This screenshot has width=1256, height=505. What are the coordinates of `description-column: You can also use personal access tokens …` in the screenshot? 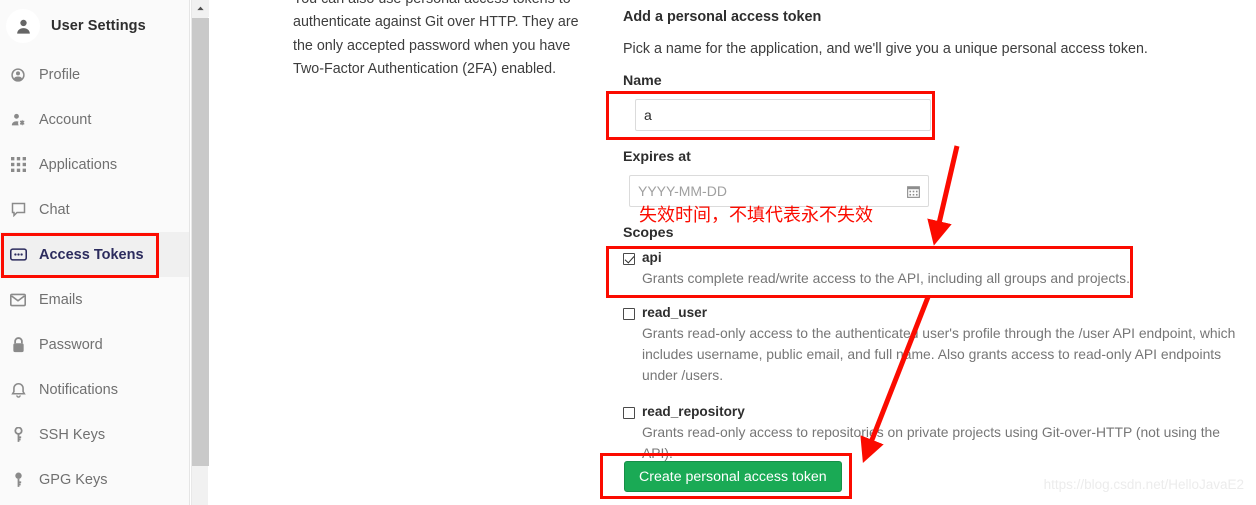 It's located at (443, 41).